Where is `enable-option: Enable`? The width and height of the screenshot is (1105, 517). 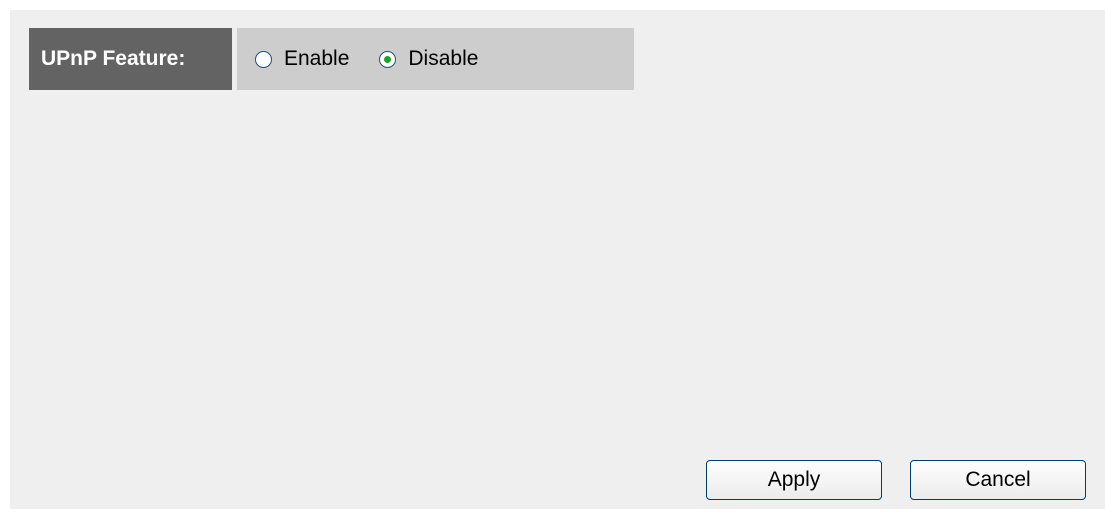
enable-option: Enable is located at coordinates (302, 59).